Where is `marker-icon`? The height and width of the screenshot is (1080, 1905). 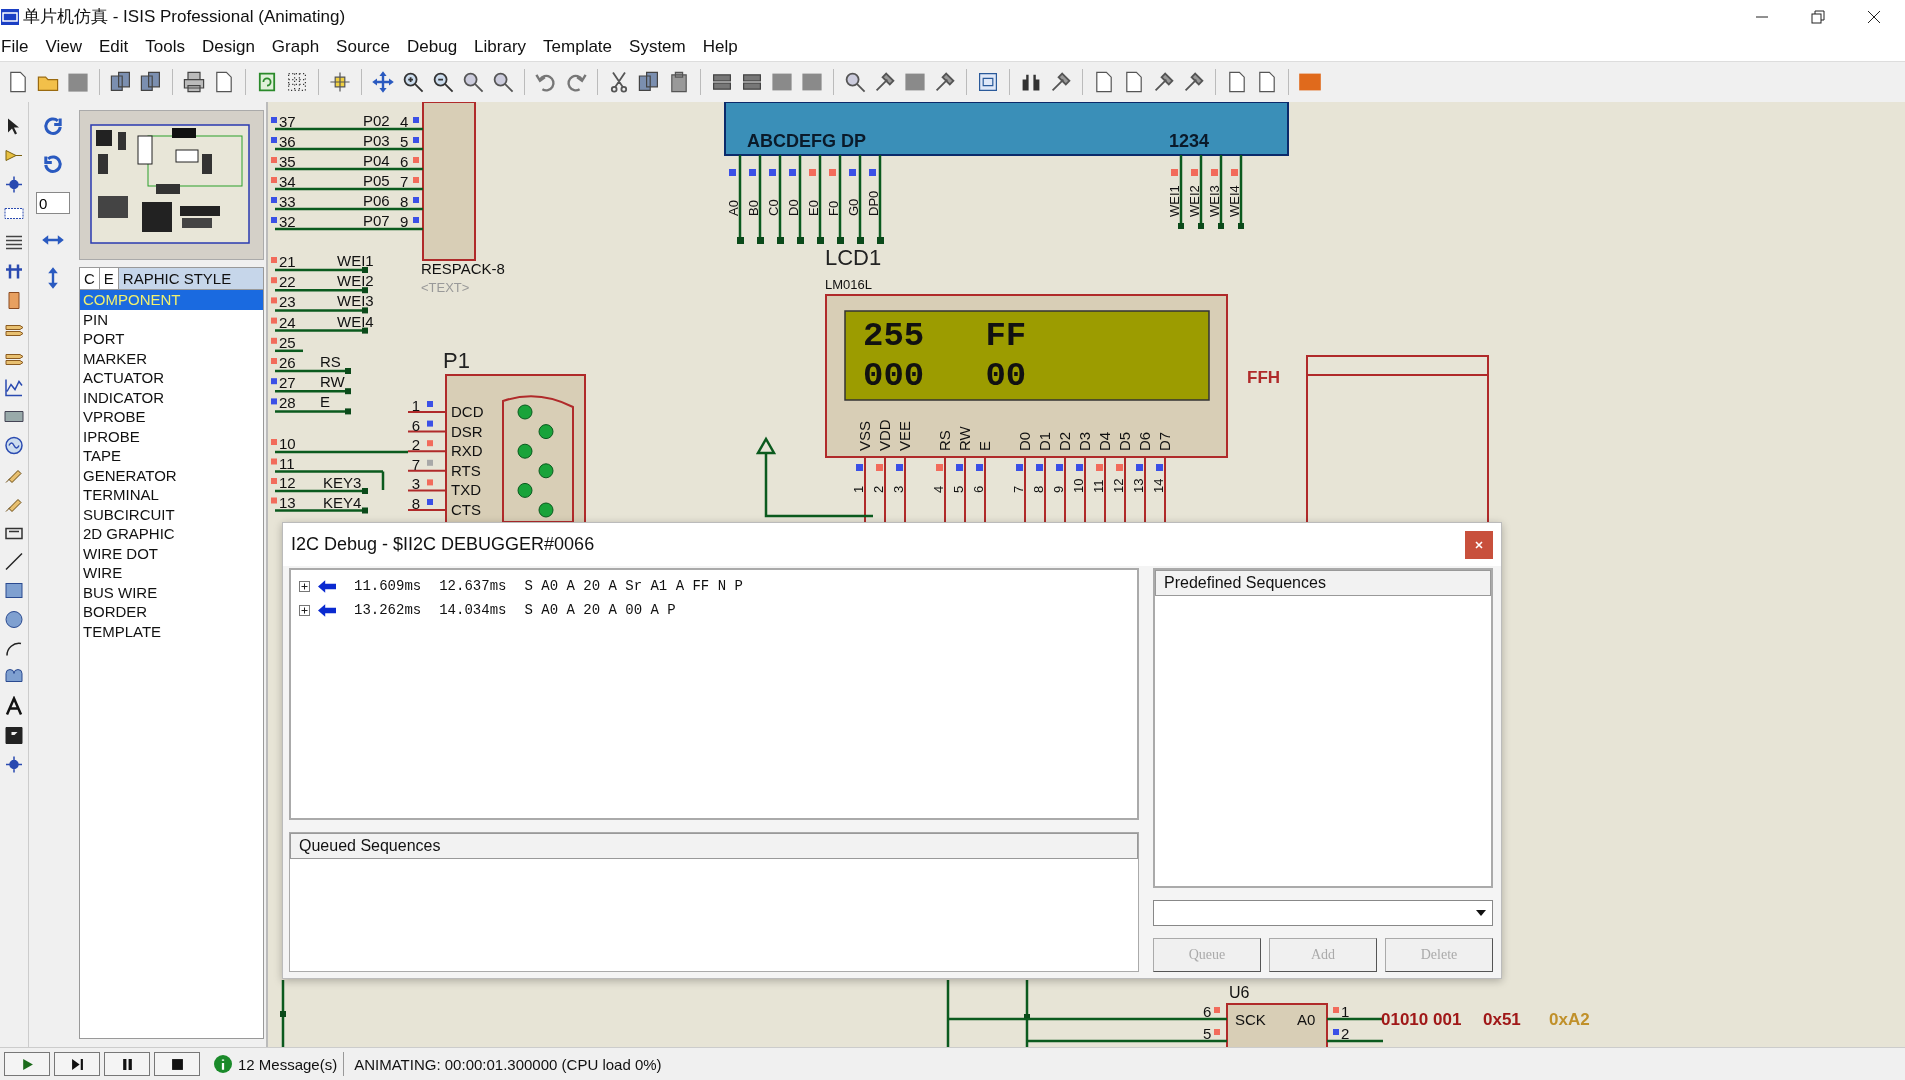 marker-icon is located at coordinates (14, 764).